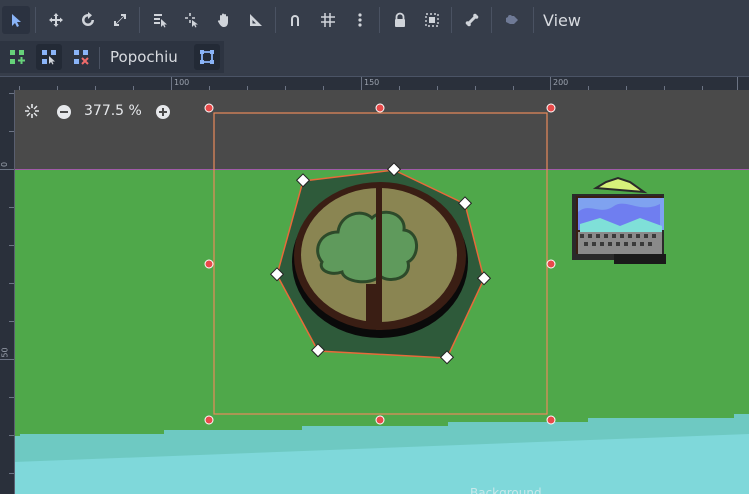 The height and width of the screenshot is (494, 749). I want to click on zoom-in-button, so click(163, 112).